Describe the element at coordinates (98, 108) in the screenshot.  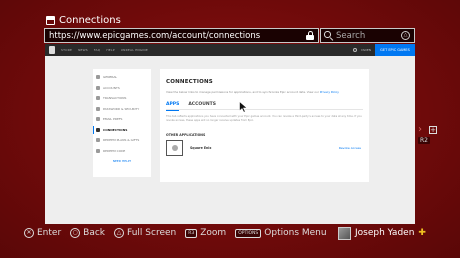
I see `password-icon` at that location.